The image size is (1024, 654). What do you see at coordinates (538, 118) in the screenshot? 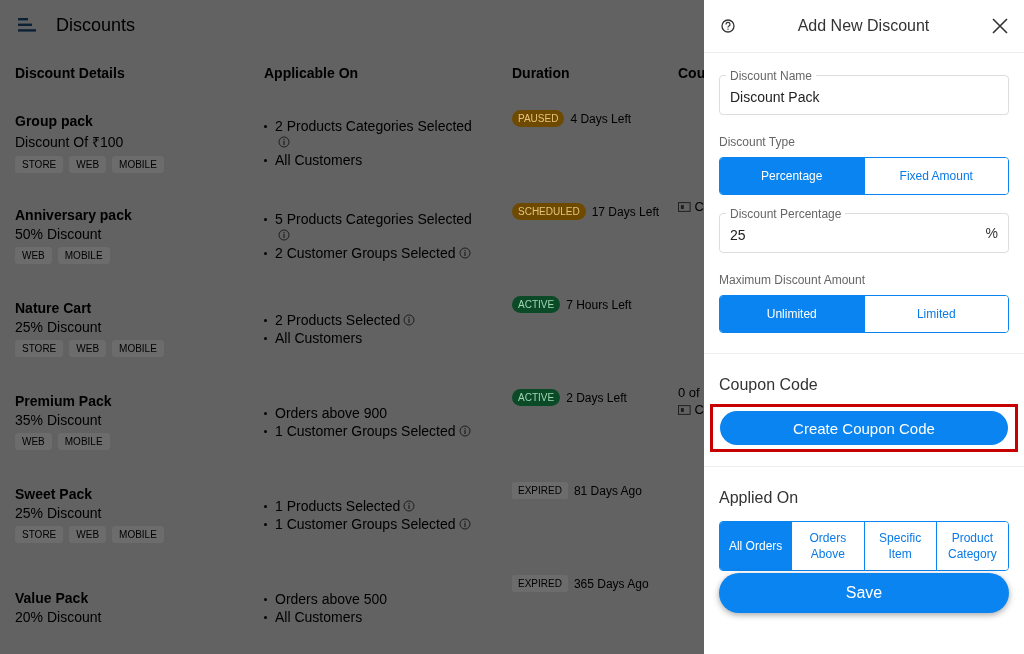
I see `status-badge: PAUSED` at bounding box center [538, 118].